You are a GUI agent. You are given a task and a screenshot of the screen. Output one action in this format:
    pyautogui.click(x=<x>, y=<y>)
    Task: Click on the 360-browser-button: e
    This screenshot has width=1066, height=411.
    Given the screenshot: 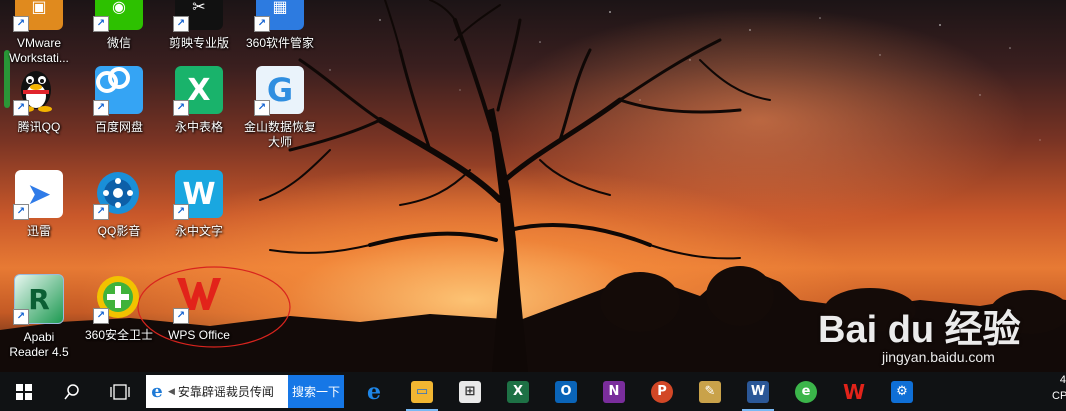 What is the action you would take?
    pyautogui.click(x=806, y=391)
    